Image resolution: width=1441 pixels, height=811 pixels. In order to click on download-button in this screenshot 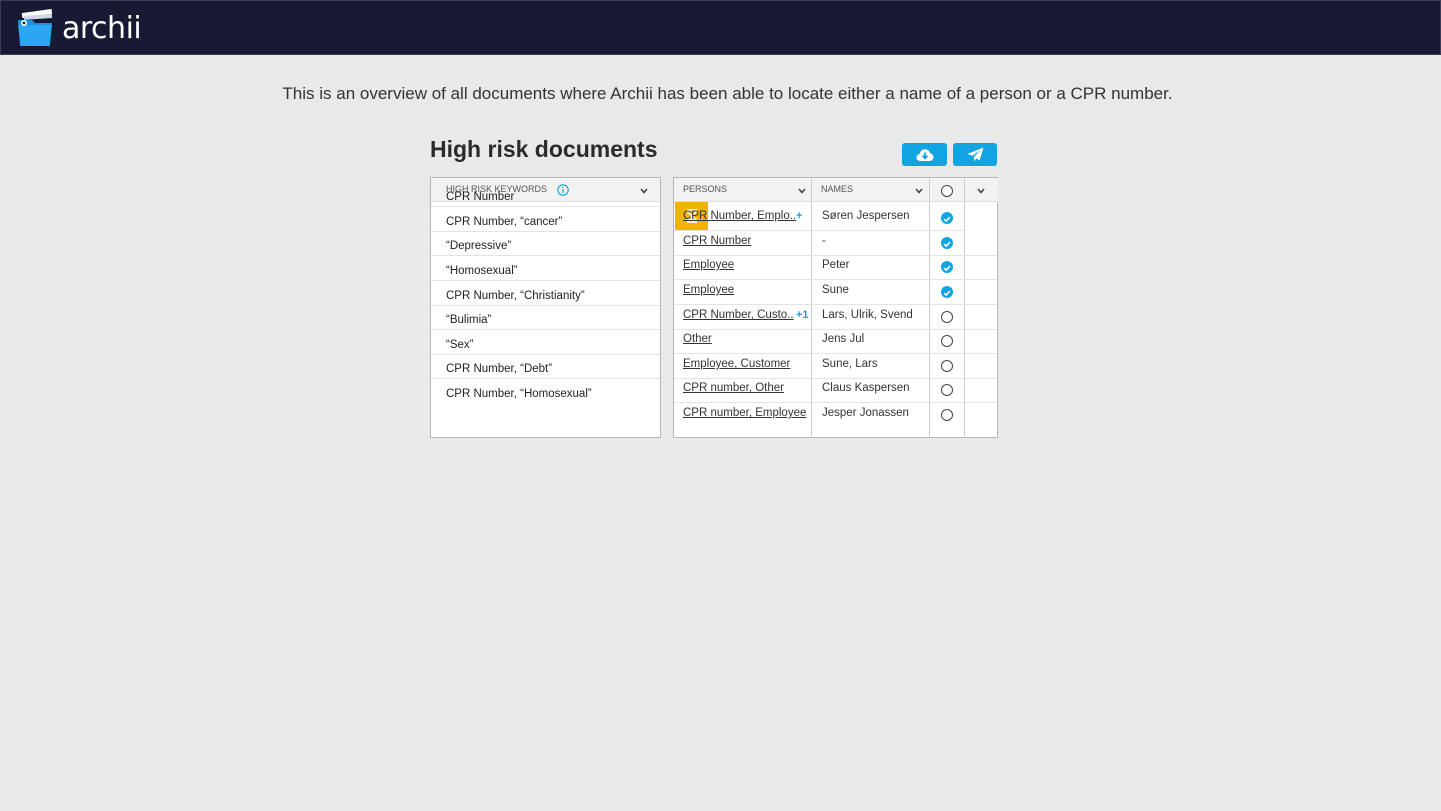, I will do `click(924, 154)`.